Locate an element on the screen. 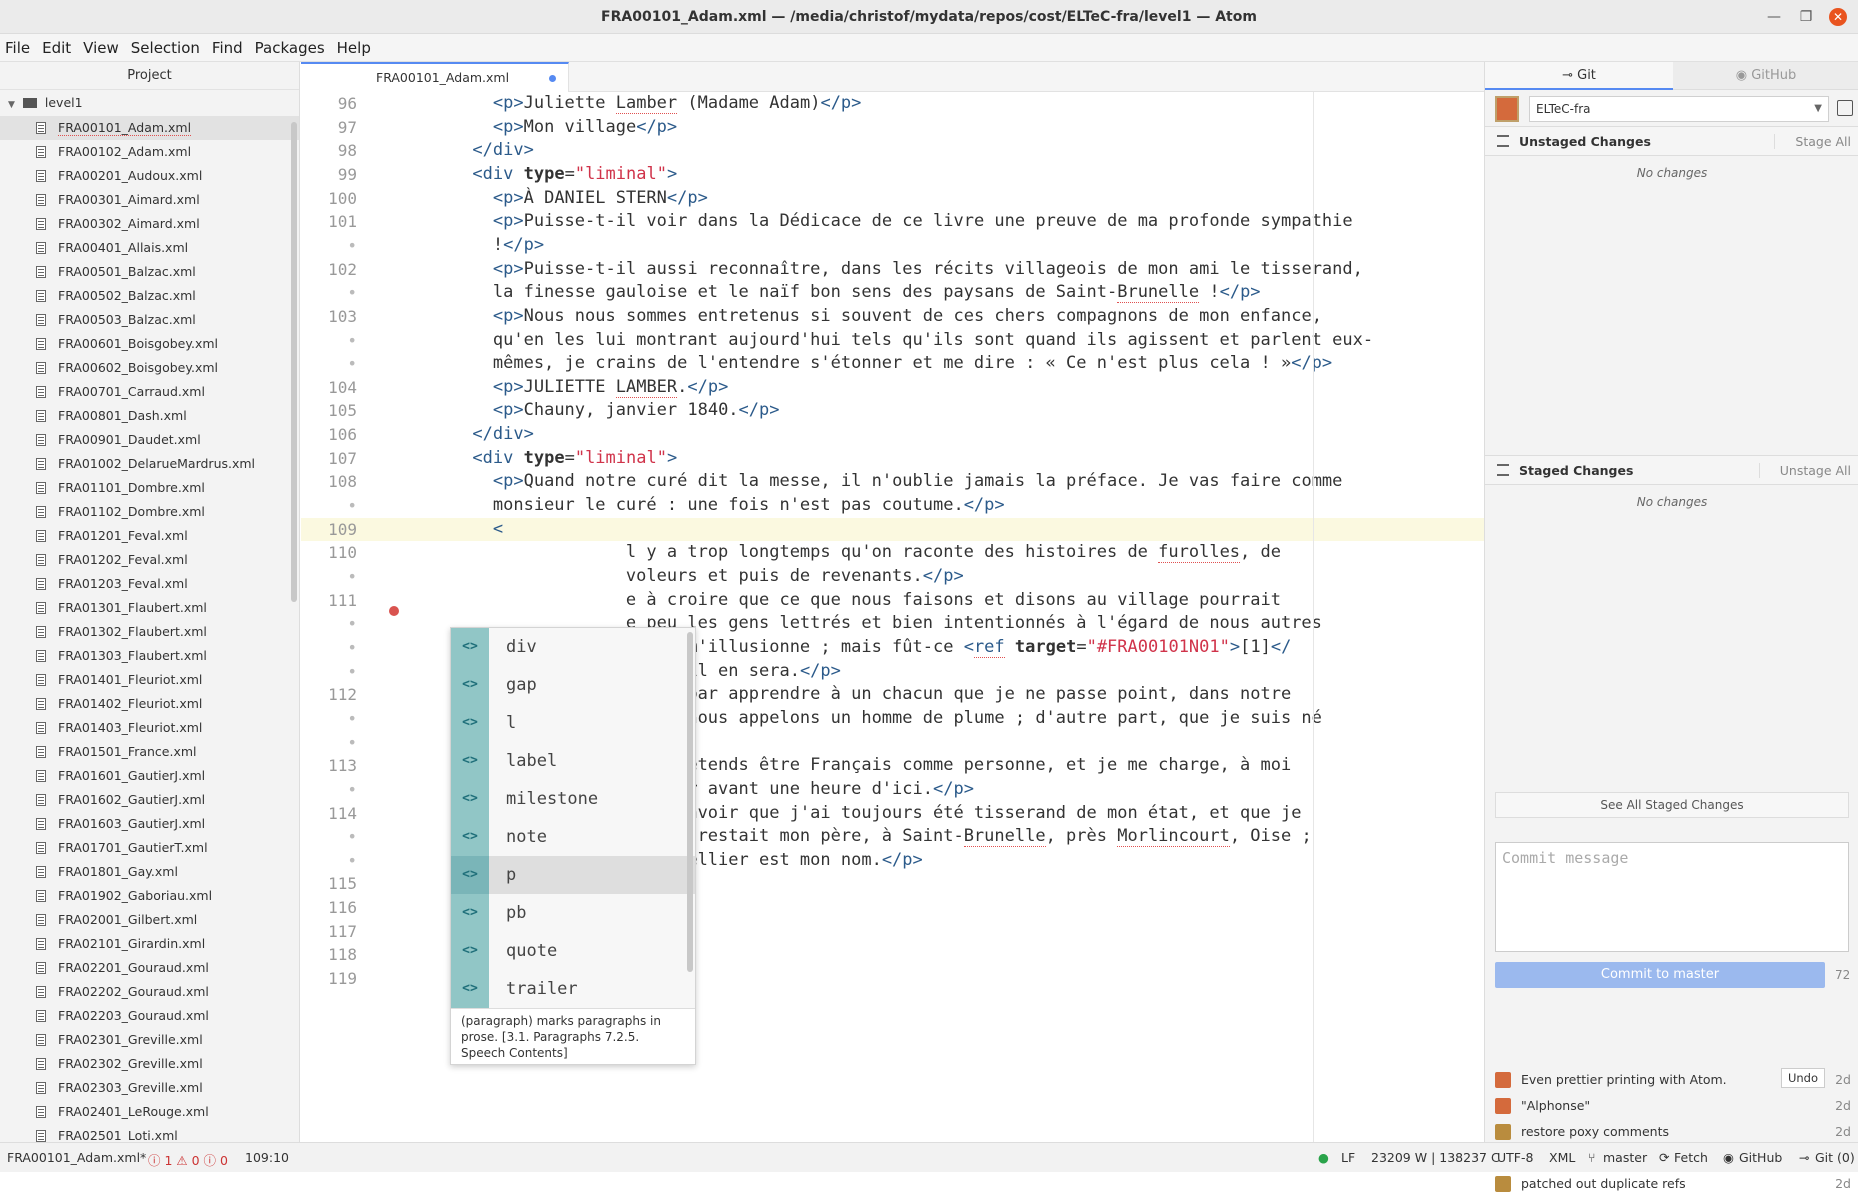  file-item: FRA00201_Audoux.xml is located at coordinates (149, 176).